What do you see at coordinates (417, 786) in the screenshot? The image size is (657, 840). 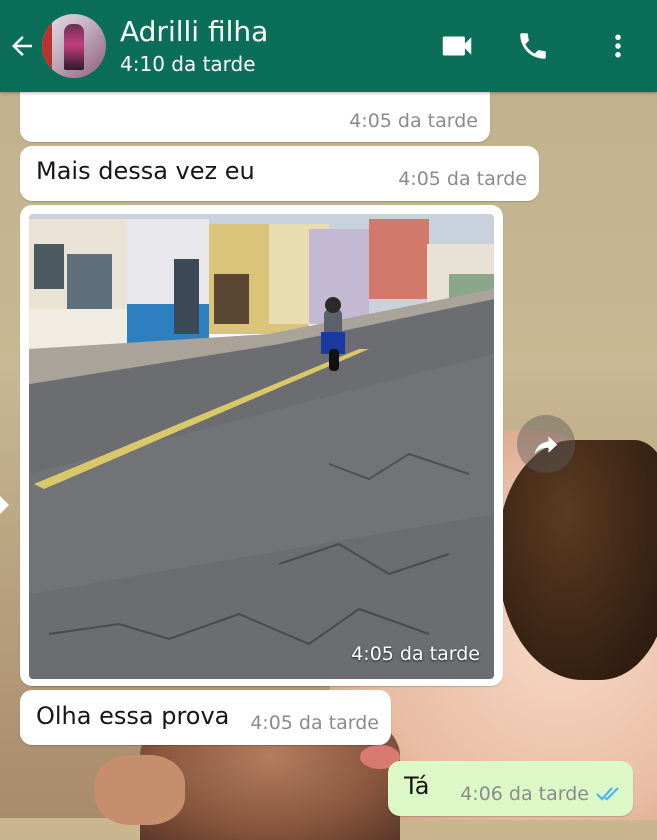 I see `message-text: Tá` at bounding box center [417, 786].